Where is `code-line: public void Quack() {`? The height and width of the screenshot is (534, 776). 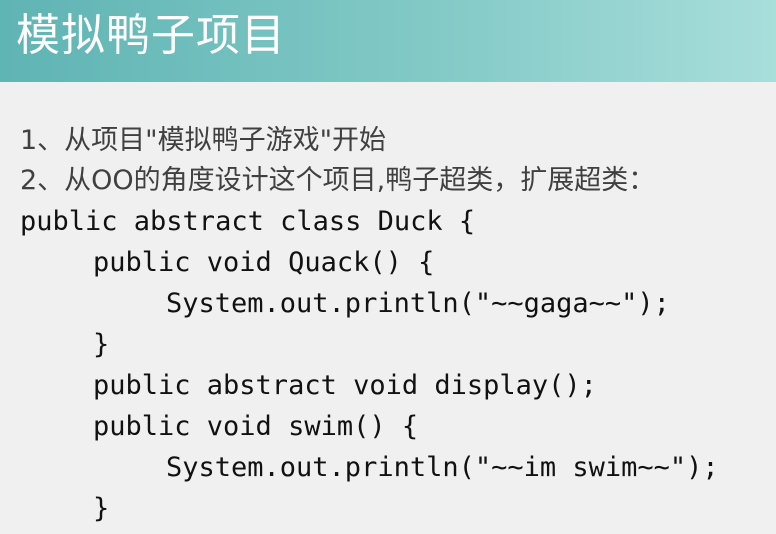 code-line: public void Quack() { is located at coordinates (264, 262).